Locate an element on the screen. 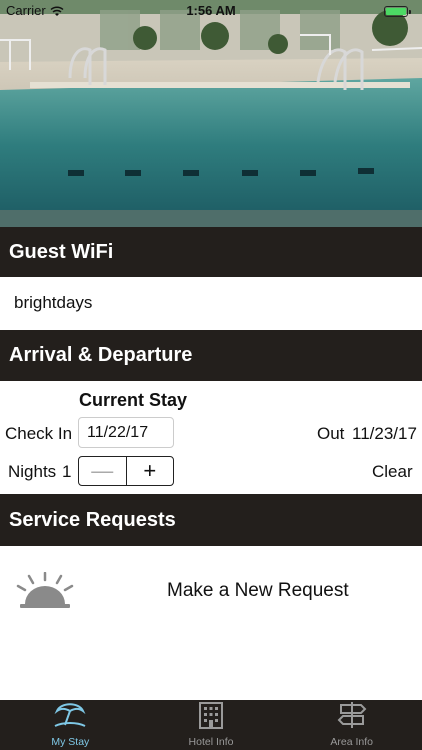 The height and width of the screenshot is (750, 422). wifi-network-name: brightdays is located at coordinates (53, 302).